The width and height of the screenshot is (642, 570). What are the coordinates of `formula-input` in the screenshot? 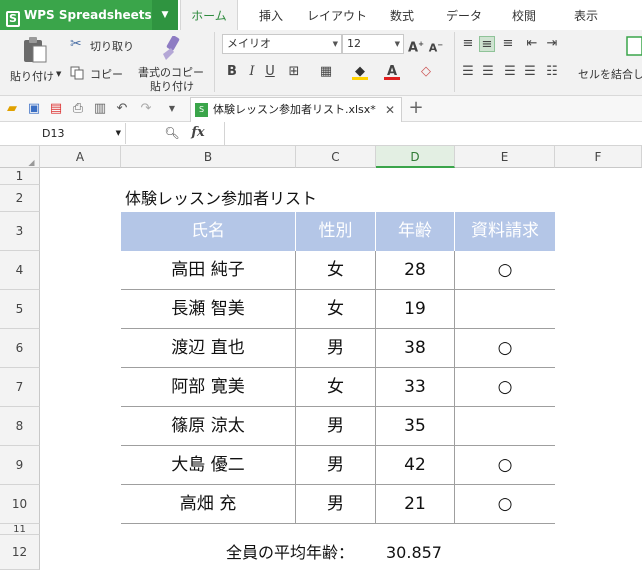 It's located at (433, 133).